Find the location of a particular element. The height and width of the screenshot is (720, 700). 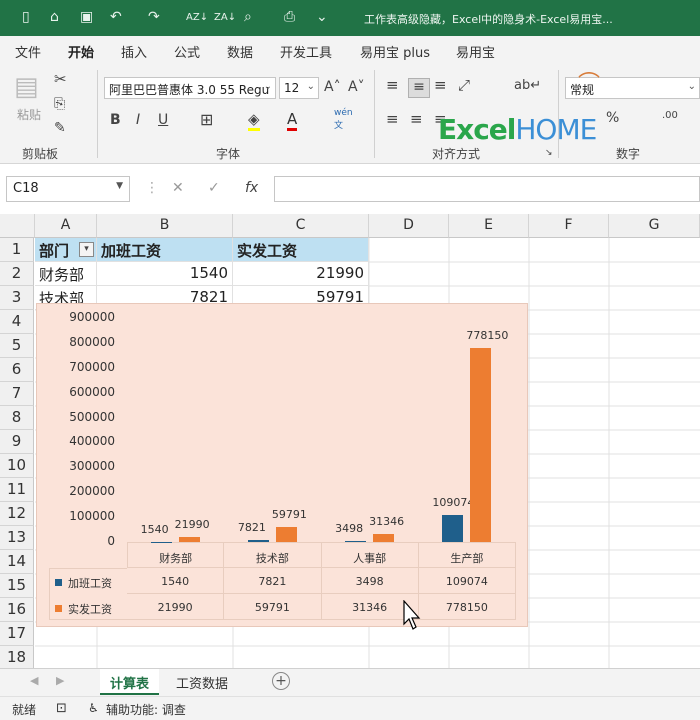

column-header-c: C is located at coordinates (301, 226).